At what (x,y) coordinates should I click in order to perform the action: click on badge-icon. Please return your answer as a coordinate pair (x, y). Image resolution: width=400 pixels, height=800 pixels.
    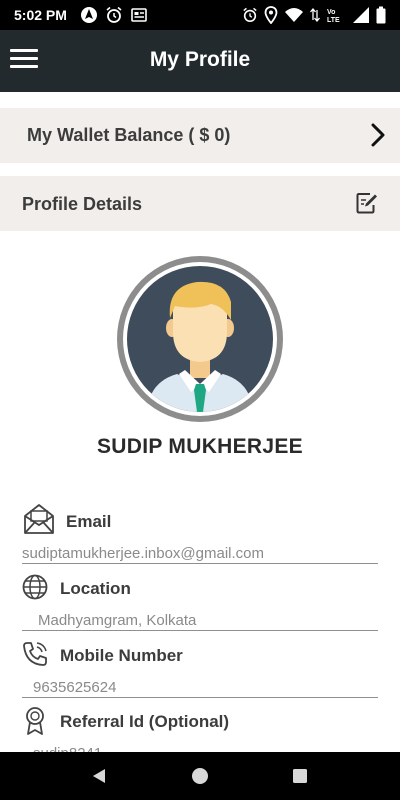
    Looking at the image, I should click on (35, 721).